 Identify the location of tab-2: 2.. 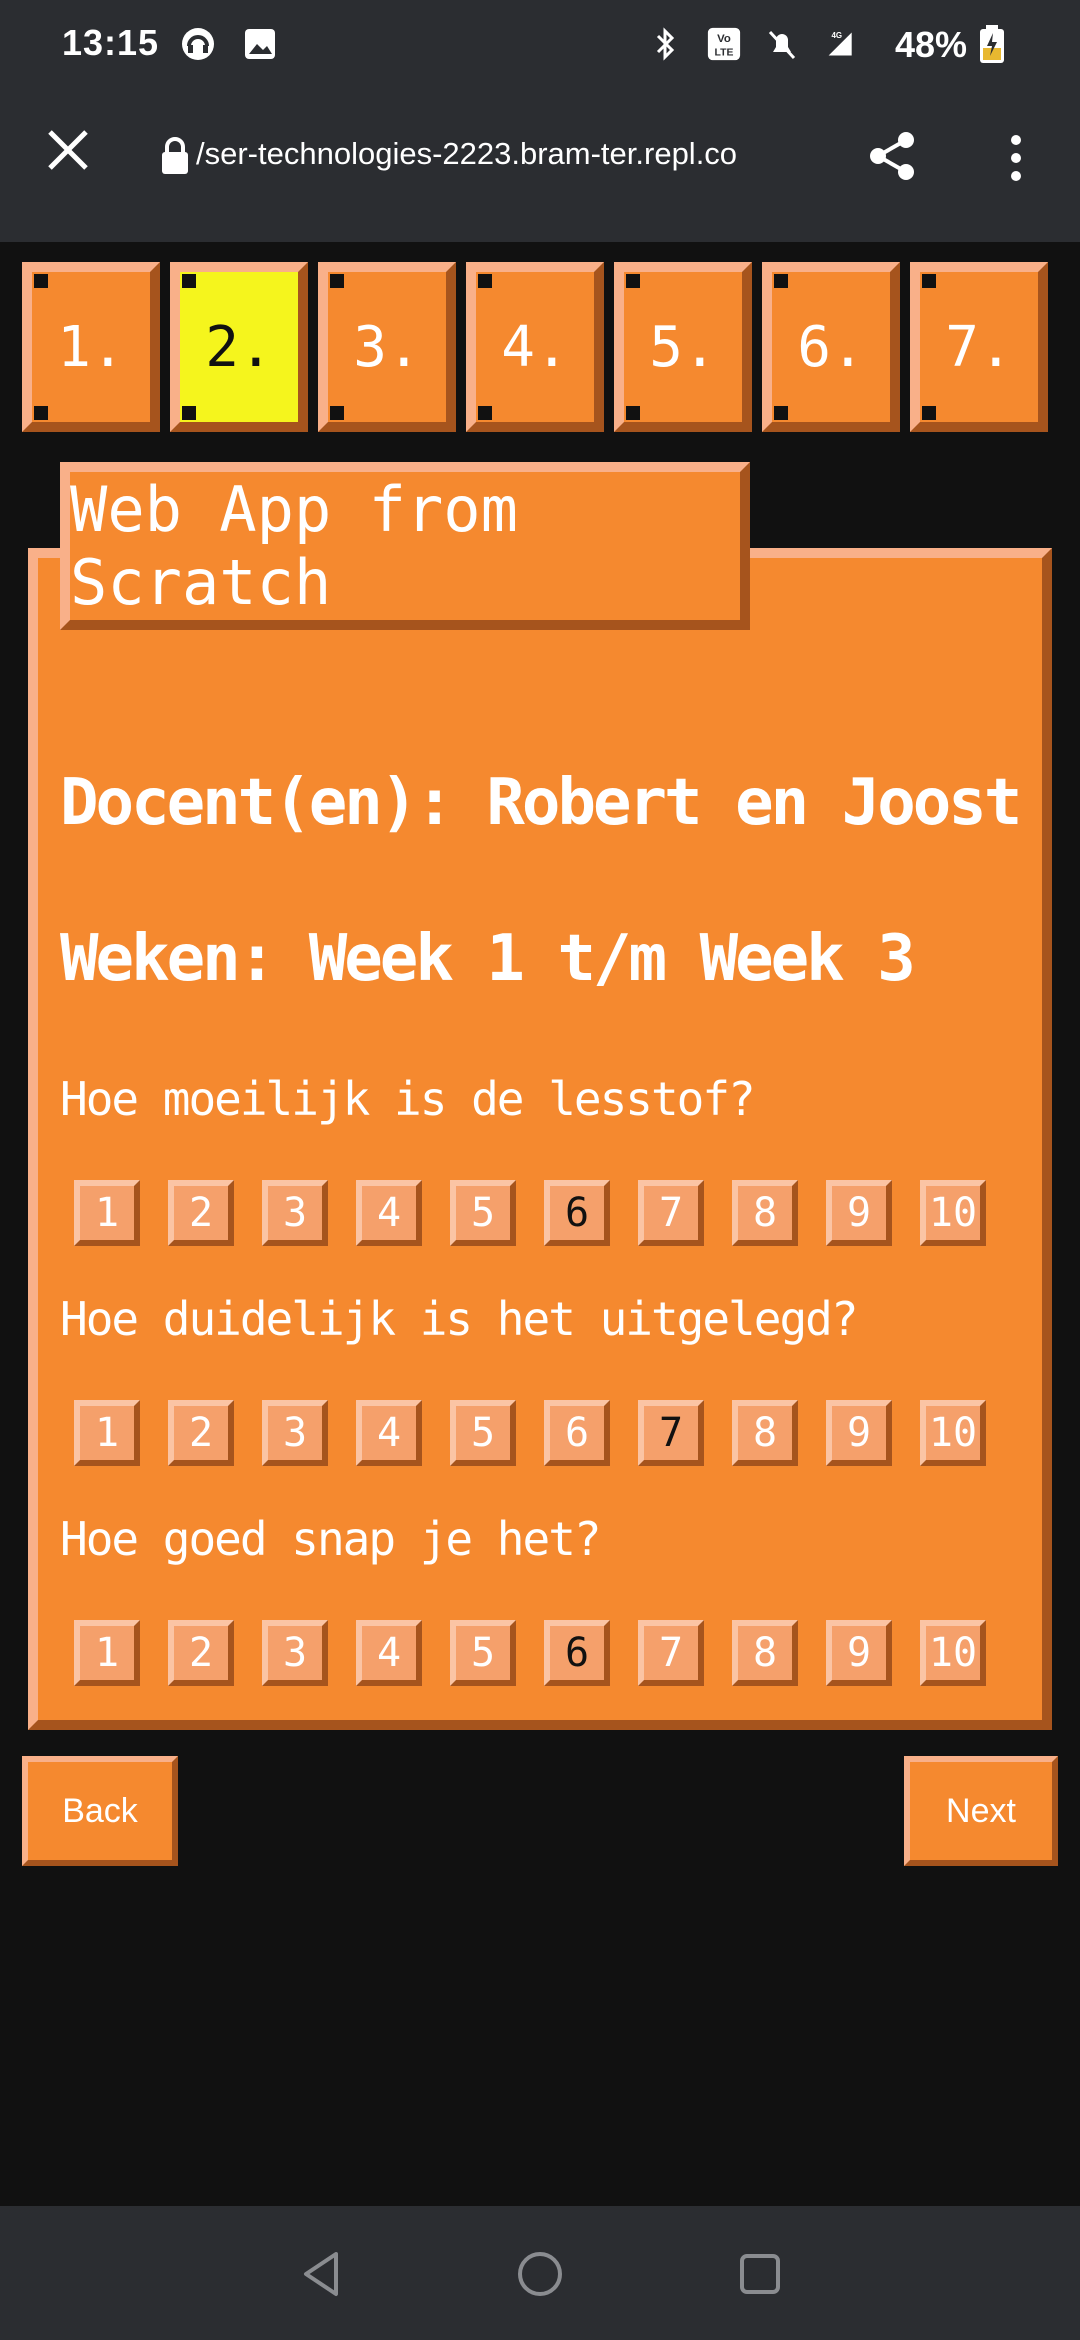
(239, 347).